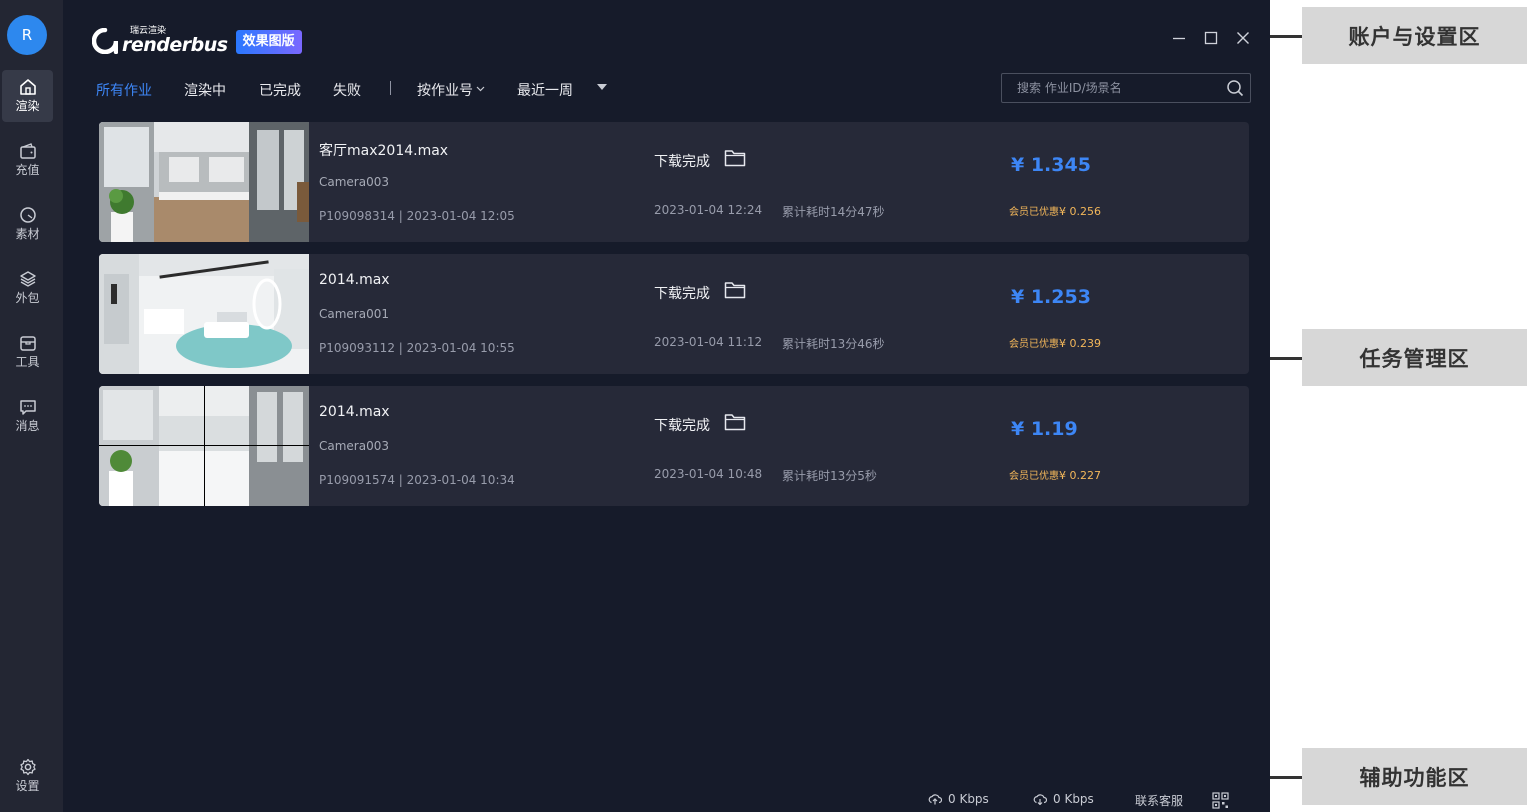 The width and height of the screenshot is (1527, 812). What do you see at coordinates (27, 279) in the screenshot?
I see `layers-icon` at bounding box center [27, 279].